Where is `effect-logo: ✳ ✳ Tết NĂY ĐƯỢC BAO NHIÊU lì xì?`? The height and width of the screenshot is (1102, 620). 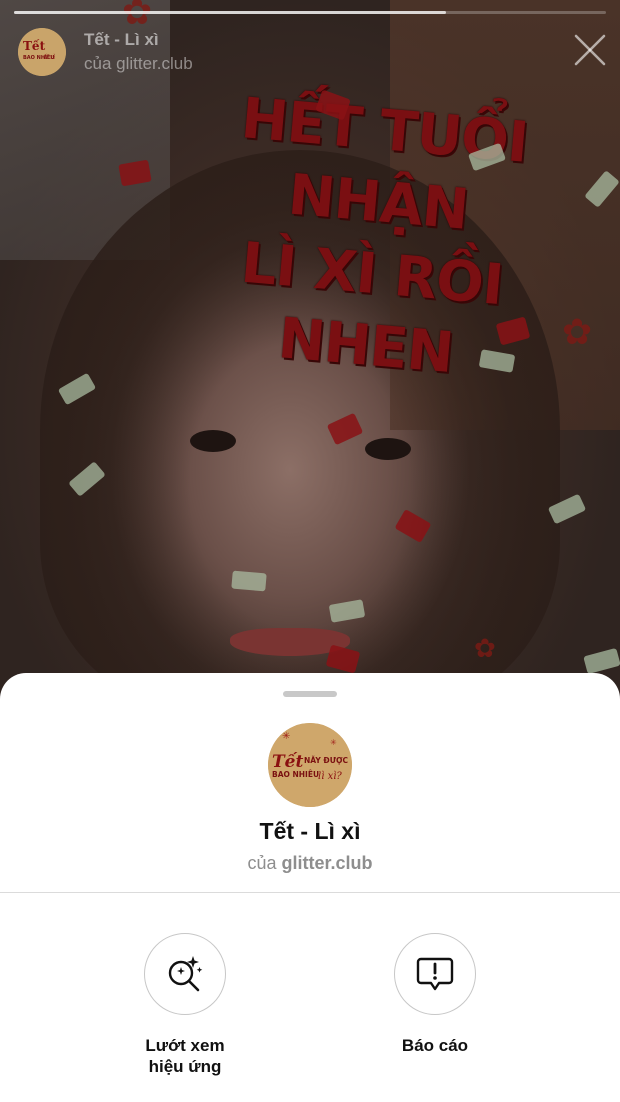
effect-logo: ✳ ✳ Tết NĂY ĐƯỢC BAO NHIÊU lì xì? is located at coordinates (310, 765).